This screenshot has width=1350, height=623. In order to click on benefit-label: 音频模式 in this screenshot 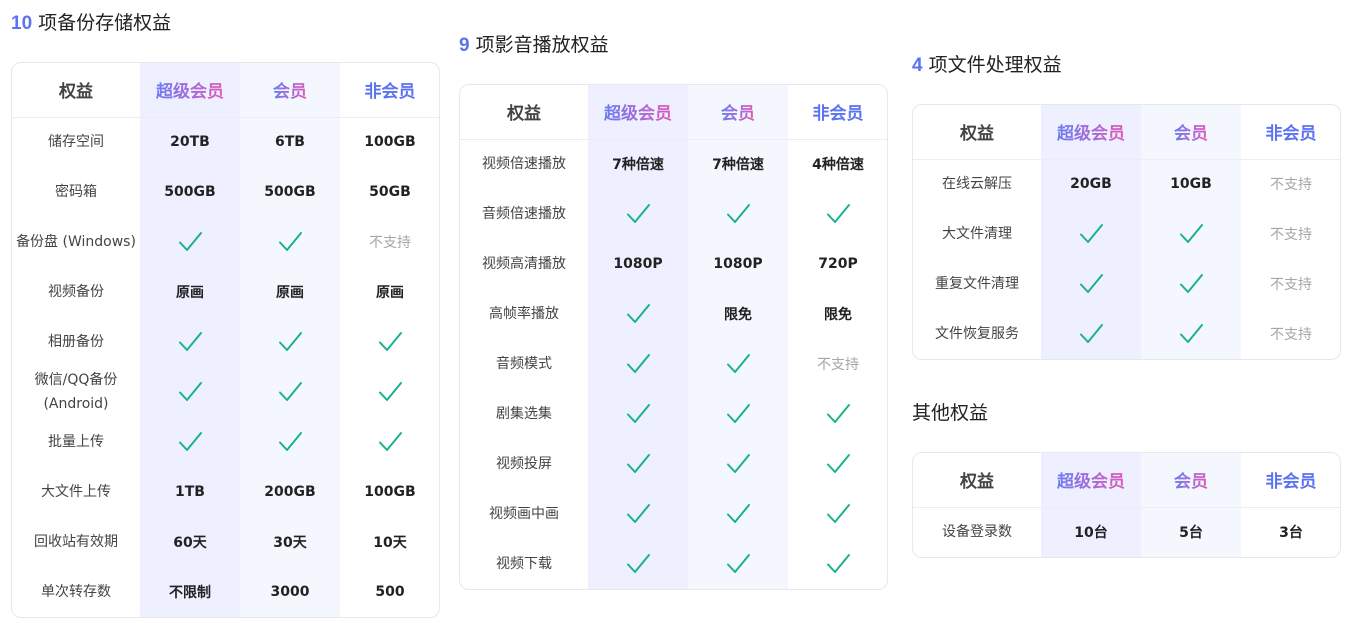, I will do `click(524, 364)`.